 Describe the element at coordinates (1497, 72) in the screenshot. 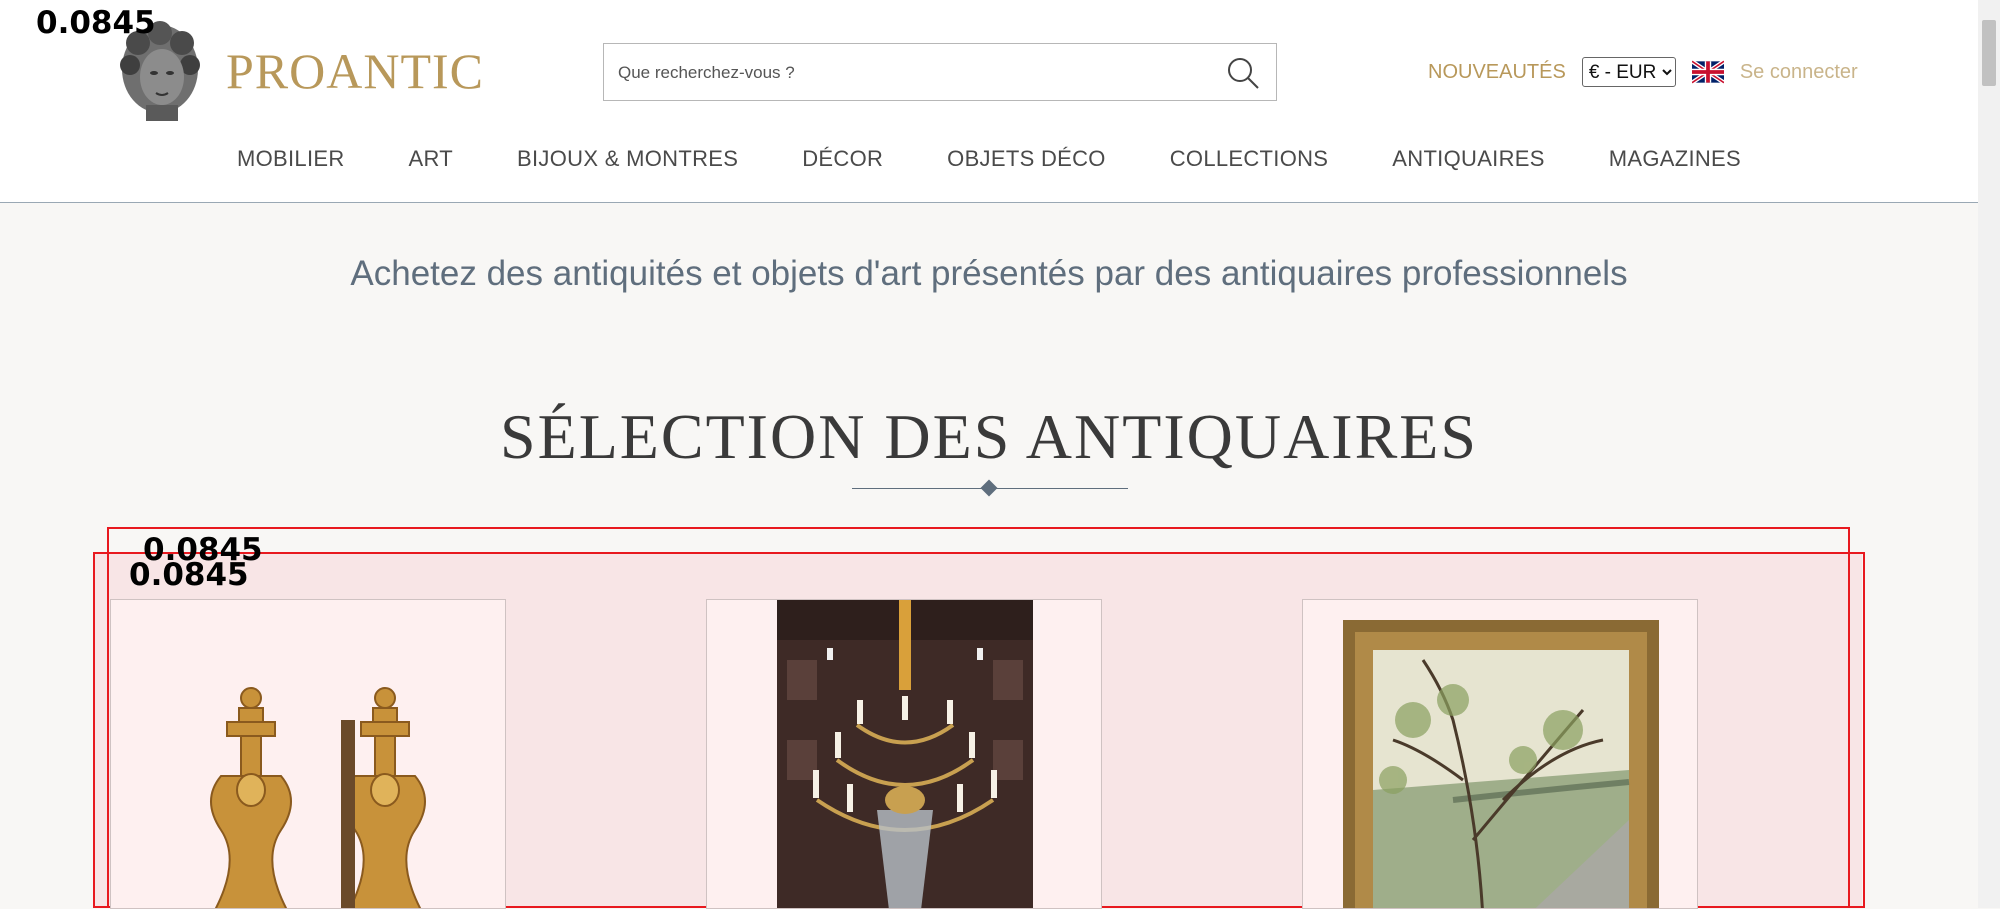

I see `nouveautes-link: NOUVEAUTÉS` at that location.